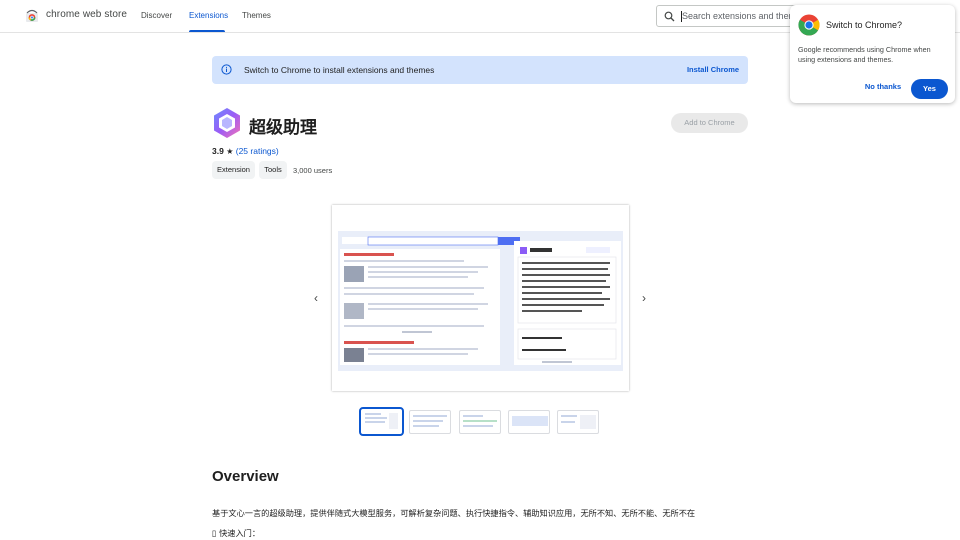 The width and height of the screenshot is (960, 540). Describe the element at coordinates (236, 533) in the screenshot. I see `quick-start-label: ▯ 快速入门：` at that location.